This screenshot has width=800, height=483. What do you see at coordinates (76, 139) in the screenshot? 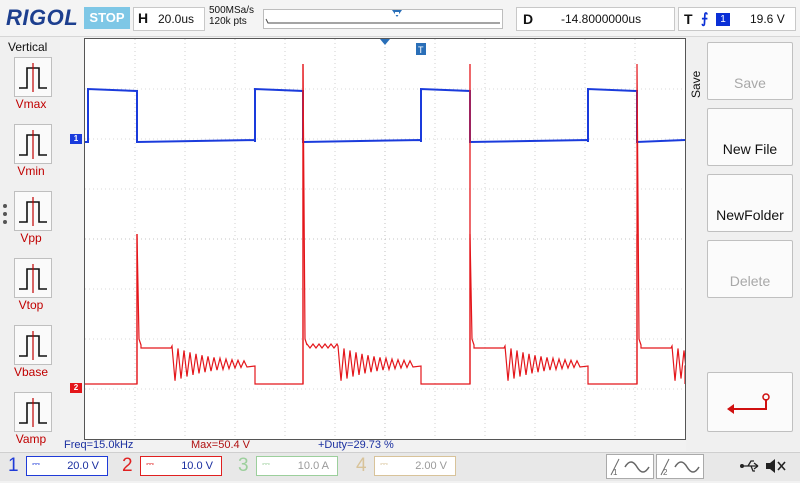
I see `ch1-ground-marker: 1` at bounding box center [76, 139].